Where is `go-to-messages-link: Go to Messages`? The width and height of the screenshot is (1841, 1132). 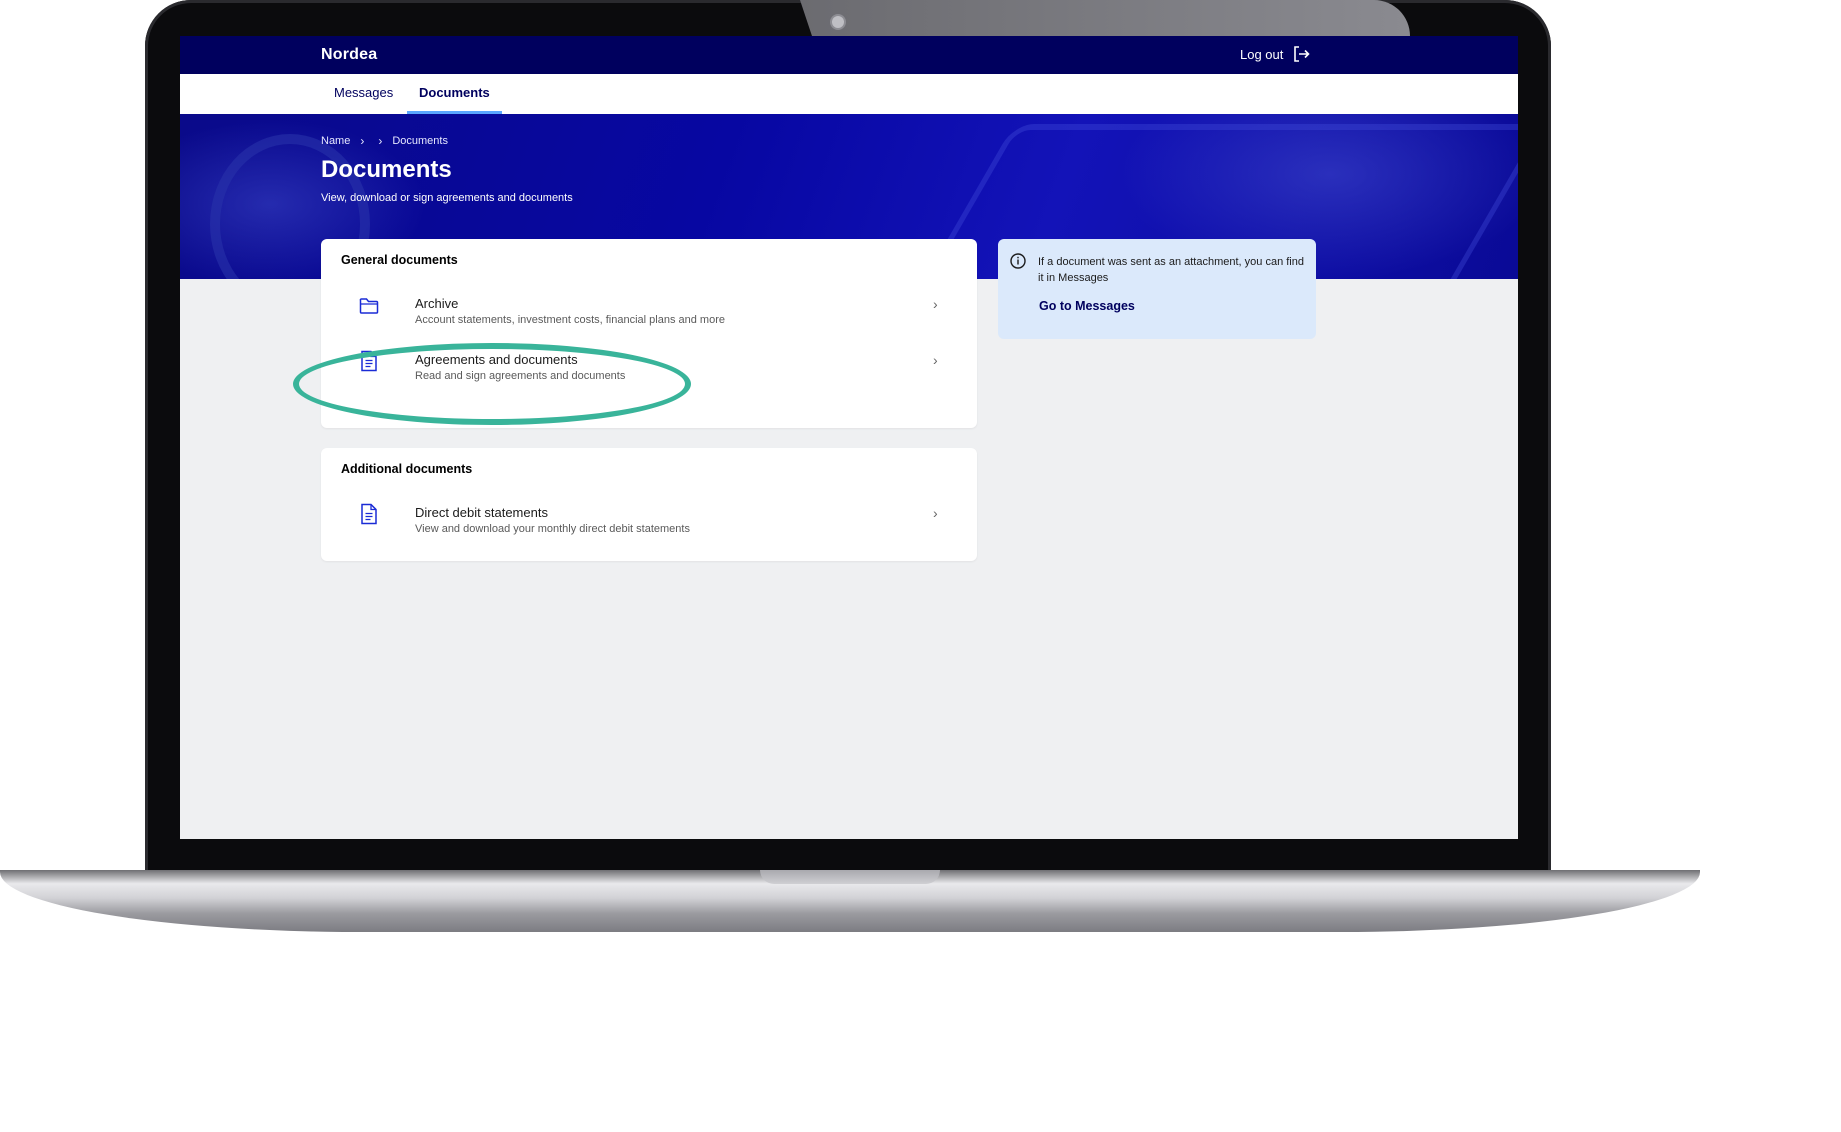
go-to-messages-link: Go to Messages is located at coordinates (1087, 306).